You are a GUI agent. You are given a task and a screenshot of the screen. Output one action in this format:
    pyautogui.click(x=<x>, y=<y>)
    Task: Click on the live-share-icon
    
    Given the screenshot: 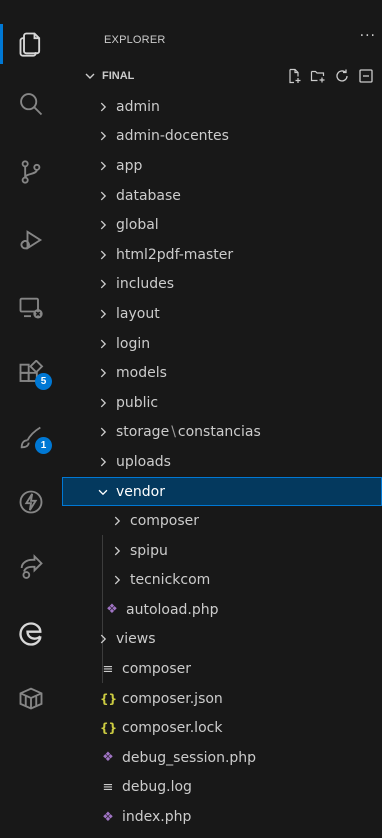 What is the action you would take?
    pyautogui.click(x=31, y=566)
    